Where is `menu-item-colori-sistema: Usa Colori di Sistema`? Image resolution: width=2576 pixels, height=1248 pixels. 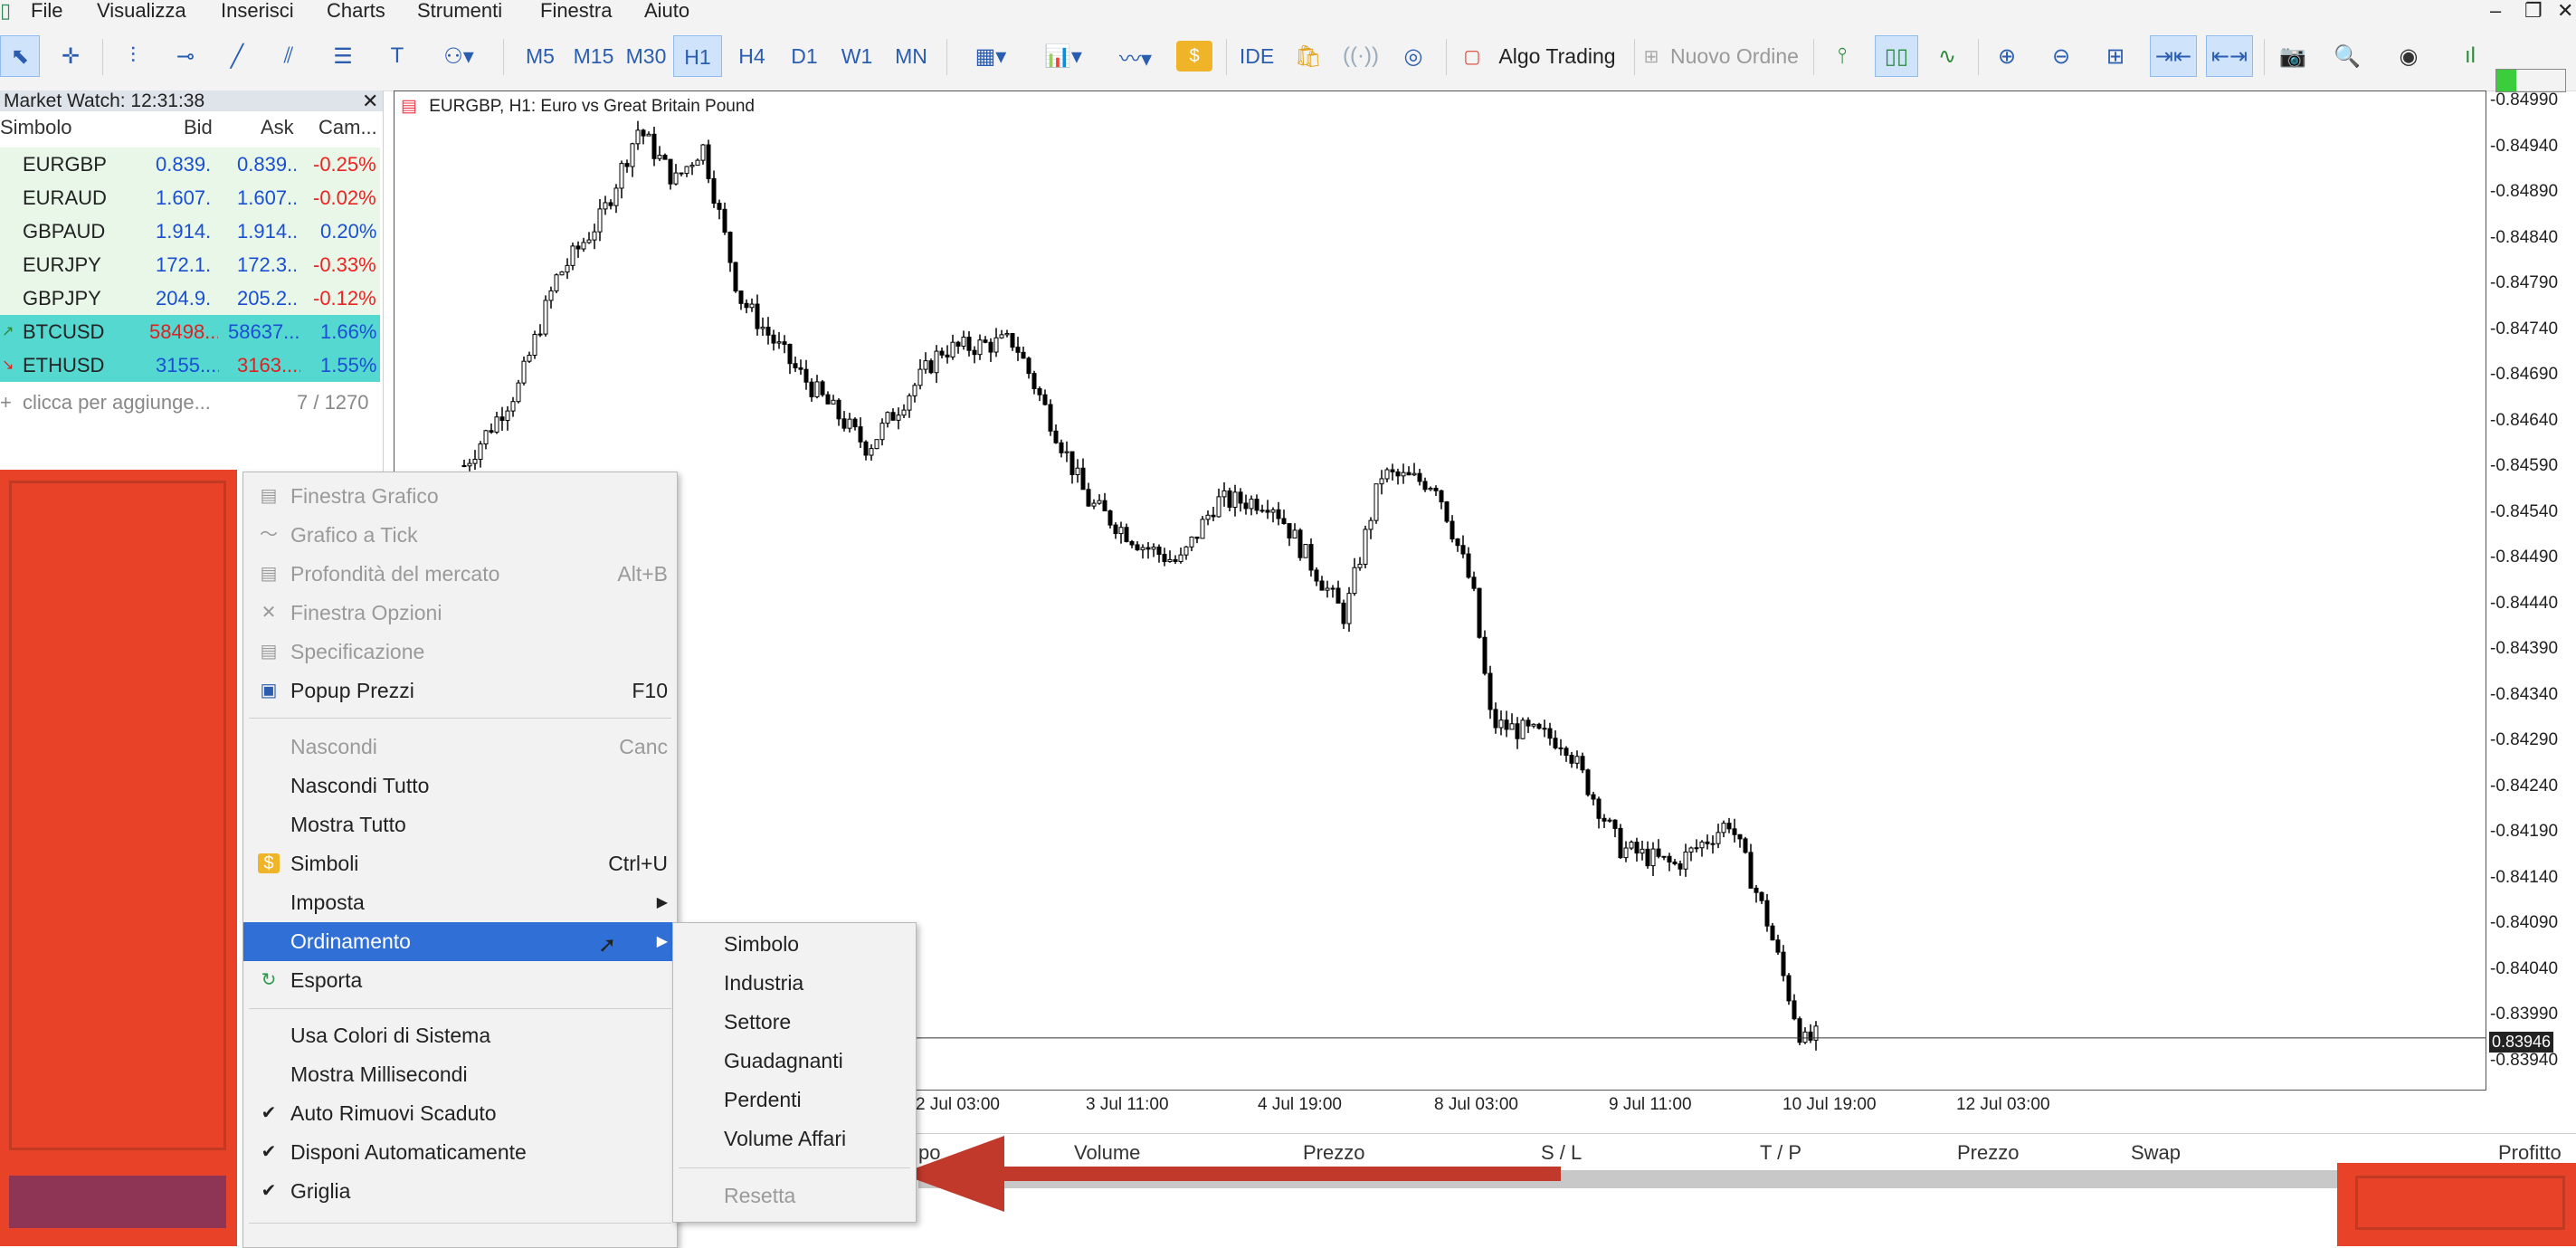
menu-item-colori-sistema: Usa Colori di Sistema is located at coordinates (460, 1035).